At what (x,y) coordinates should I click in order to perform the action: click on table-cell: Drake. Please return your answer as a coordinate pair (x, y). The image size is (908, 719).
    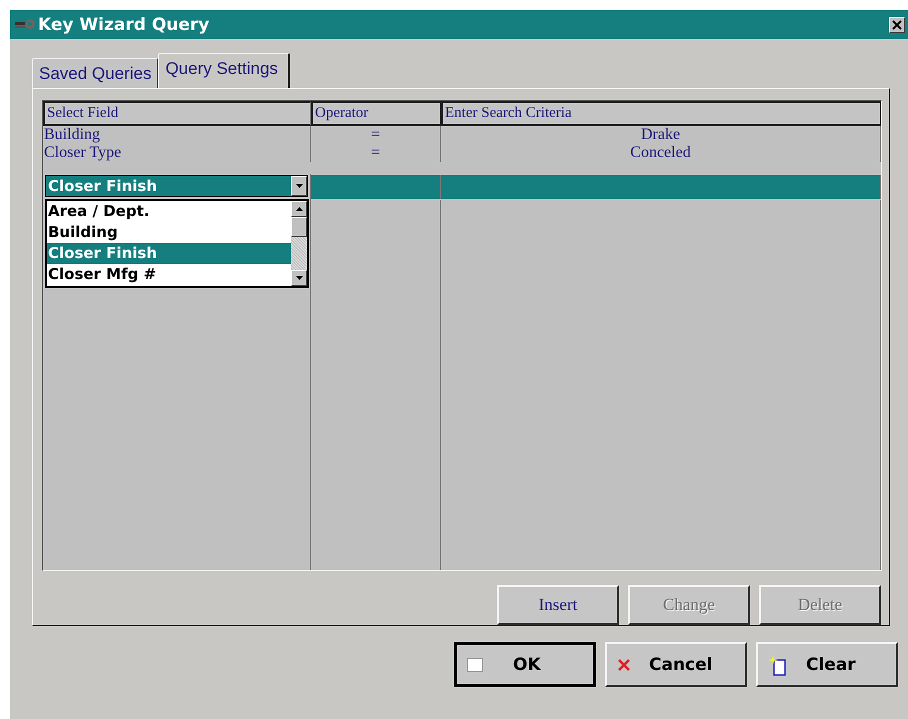
    Looking at the image, I should click on (661, 135).